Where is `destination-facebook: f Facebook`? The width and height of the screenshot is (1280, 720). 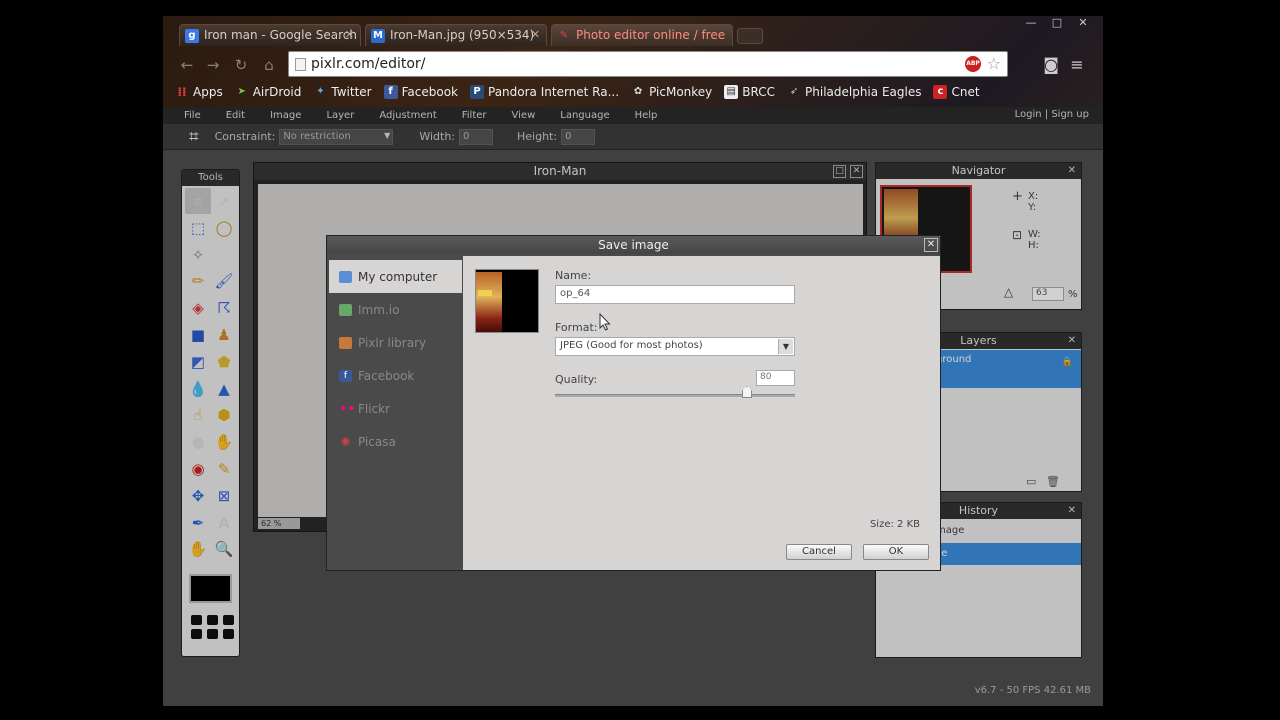
destination-facebook: f Facebook is located at coordinates (395, 375).